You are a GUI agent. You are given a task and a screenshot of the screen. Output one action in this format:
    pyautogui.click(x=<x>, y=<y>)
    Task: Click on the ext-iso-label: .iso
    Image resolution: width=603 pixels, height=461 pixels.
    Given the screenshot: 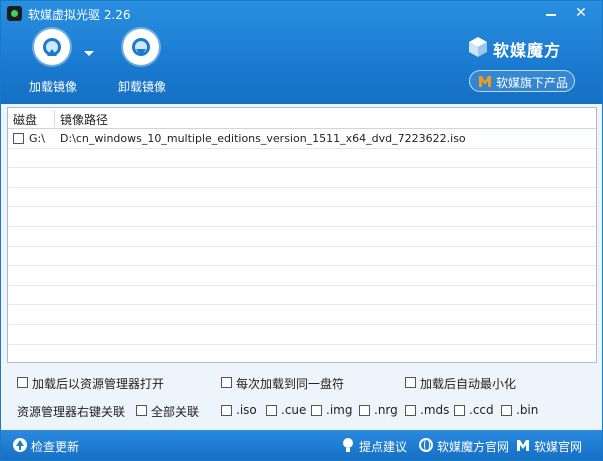 What is the action you would take?
    pyautogui.click(x=246, y=410)
    